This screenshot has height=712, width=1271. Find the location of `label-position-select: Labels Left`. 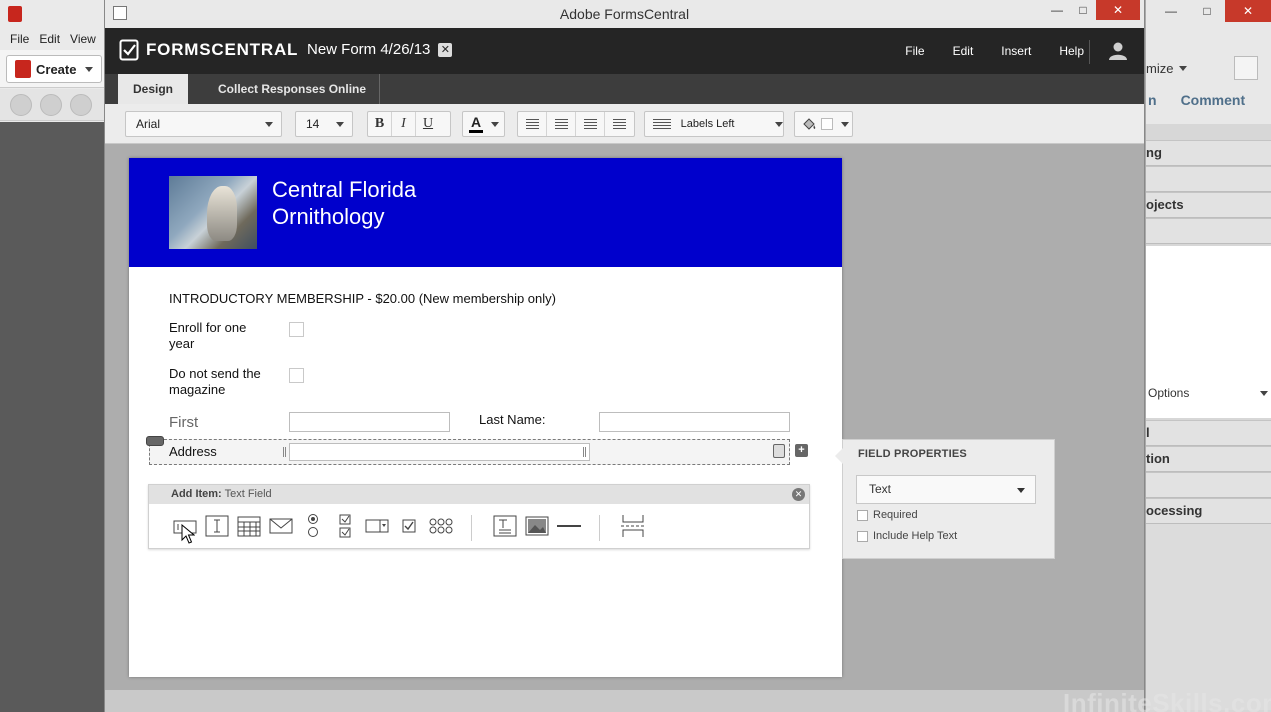

label-position-select: Labels Left is located at coordinates (714, 124).